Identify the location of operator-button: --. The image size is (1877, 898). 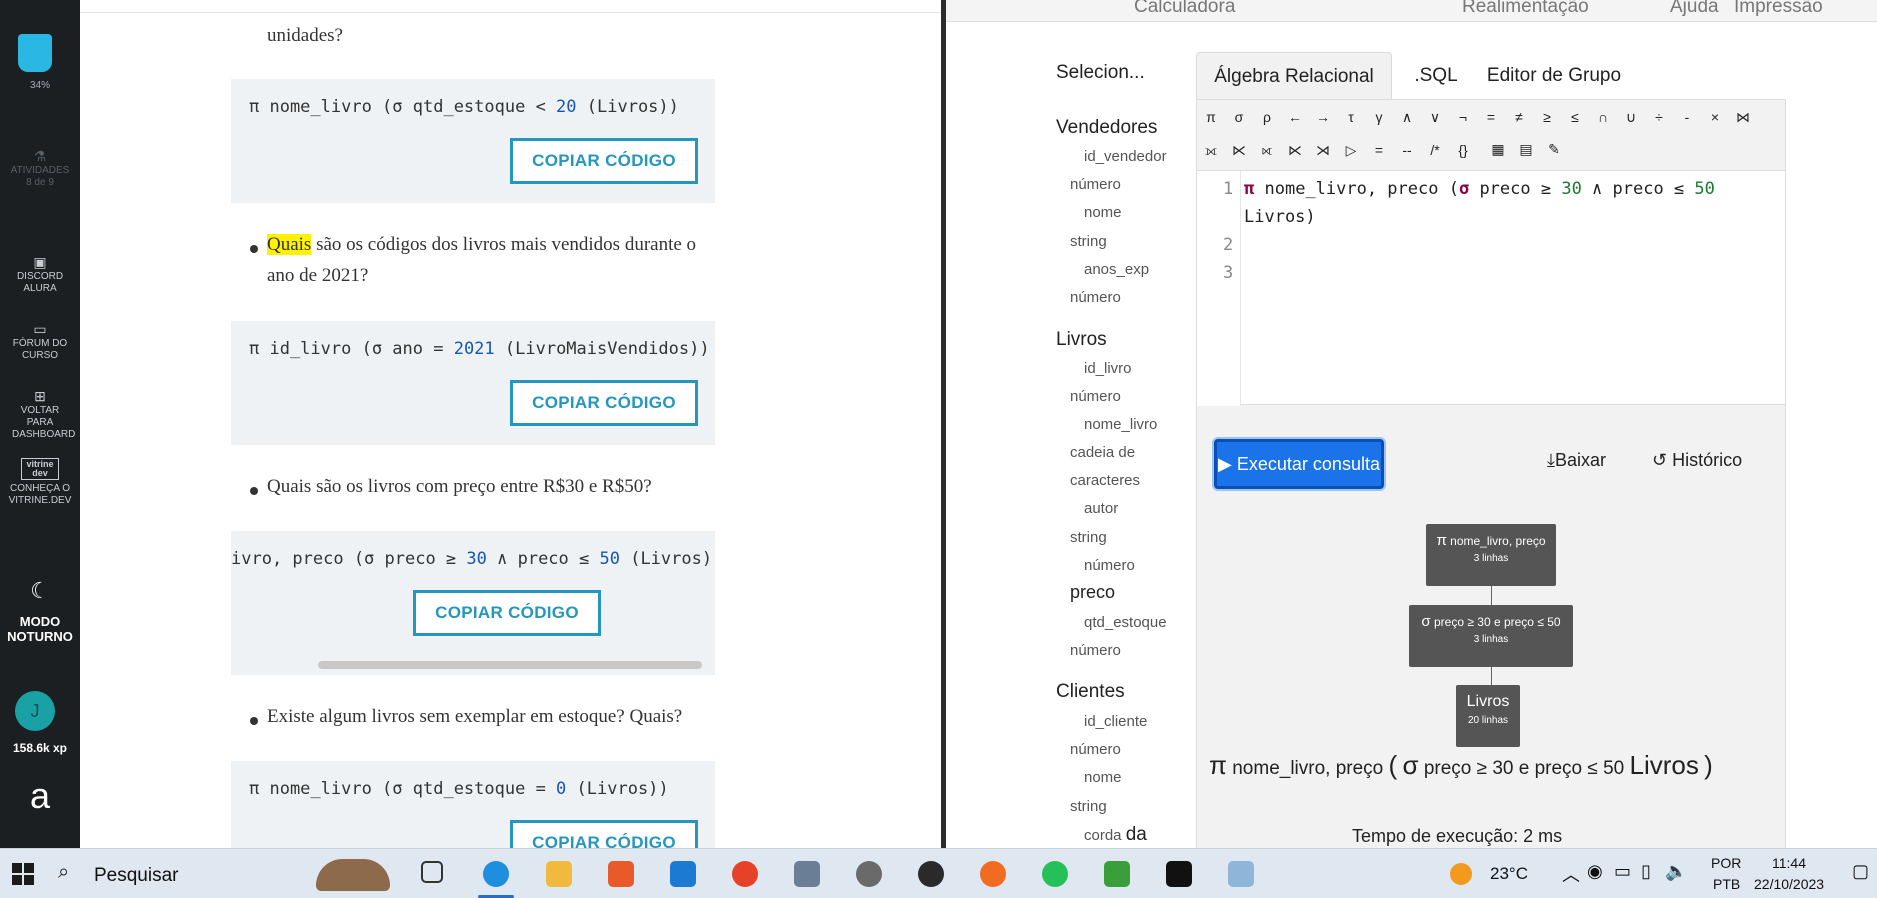
(1407, 150).